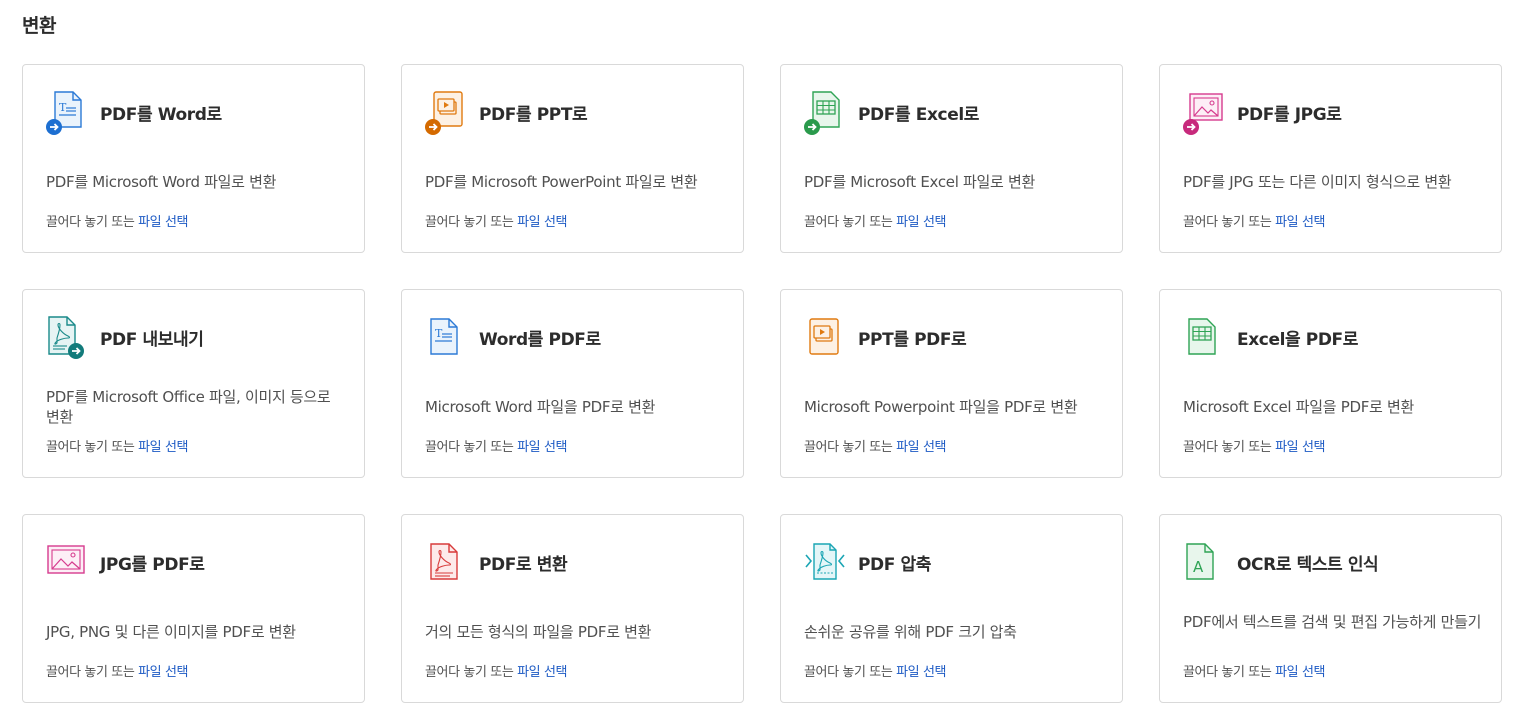 This screenshot has height=717, width=1528. I want to click on card-description: PDF를 Microsoft Office 파일, 이미지 등으로 변환, so click(188, 407).